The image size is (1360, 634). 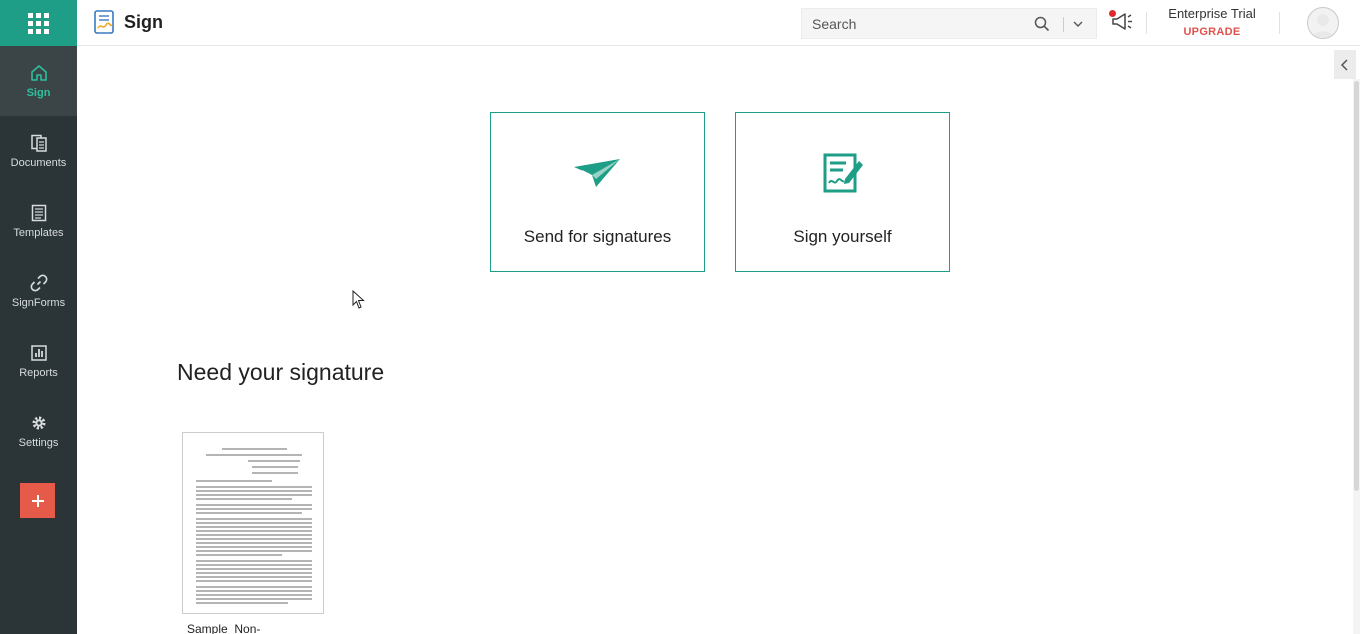 What do you see at coordinates (1121, 21) in the screenshot?
I see `announcements-button` at bounding box center [1121, 21].